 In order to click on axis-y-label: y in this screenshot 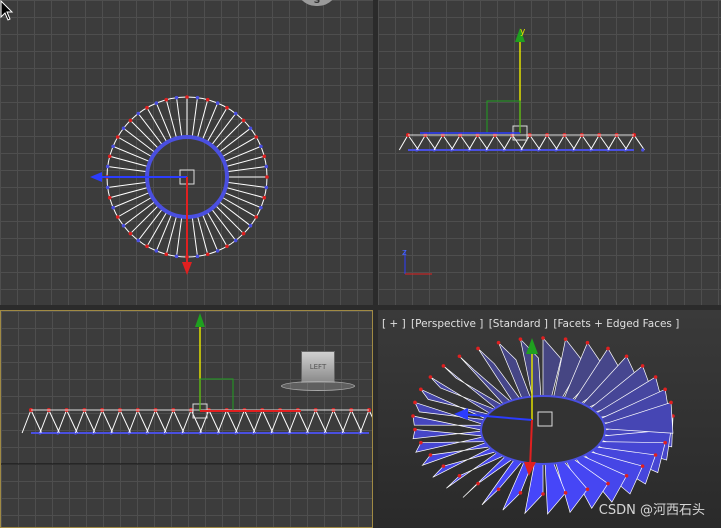, I will do `click(523, 32)`.